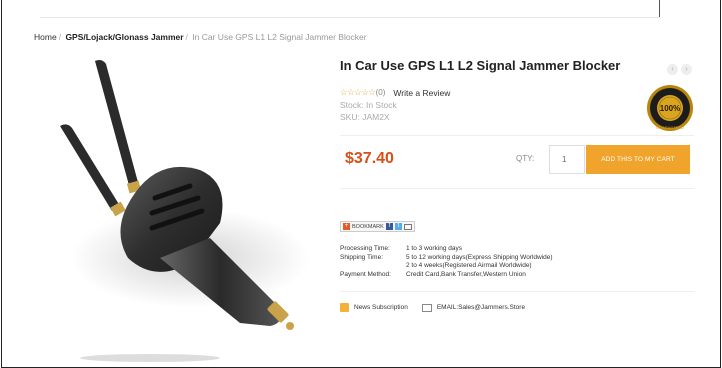  I want to click on shipping-label: Shipping Time:, so click(361, 257).